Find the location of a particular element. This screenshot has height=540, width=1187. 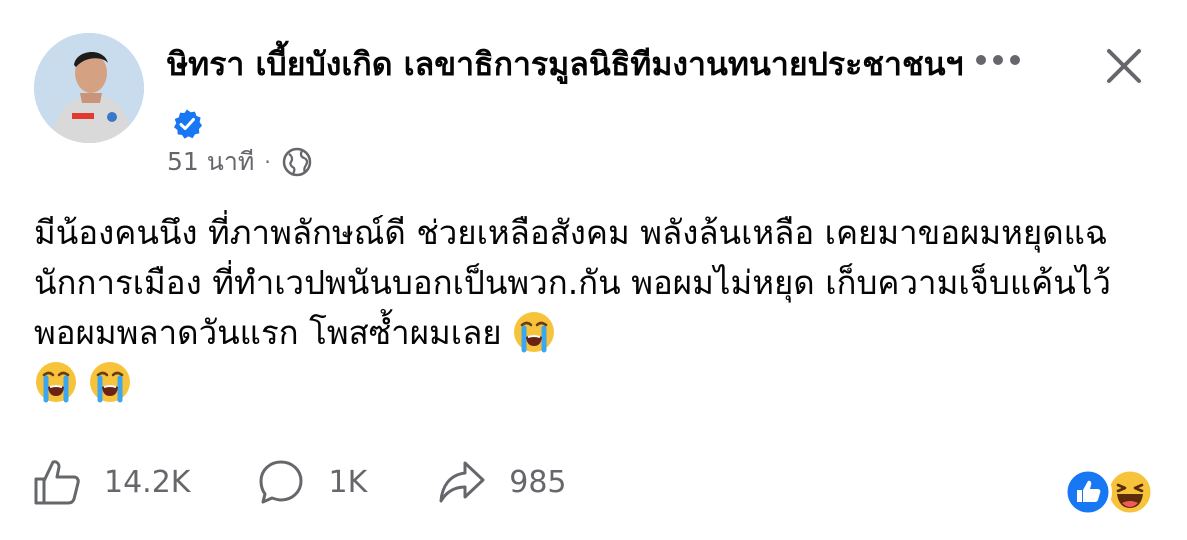

globe-icon is located at coordinates (296, 162).